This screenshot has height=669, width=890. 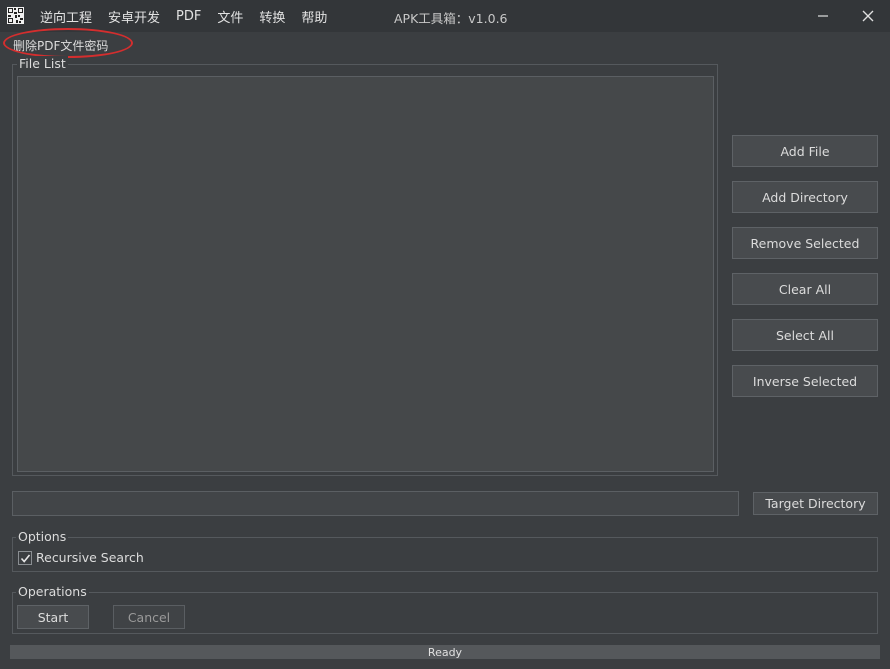 What do you see at coordinates (805, 151) in the screenshot?
I see `add-file-button: Add File` at bounding box center [805, 151].